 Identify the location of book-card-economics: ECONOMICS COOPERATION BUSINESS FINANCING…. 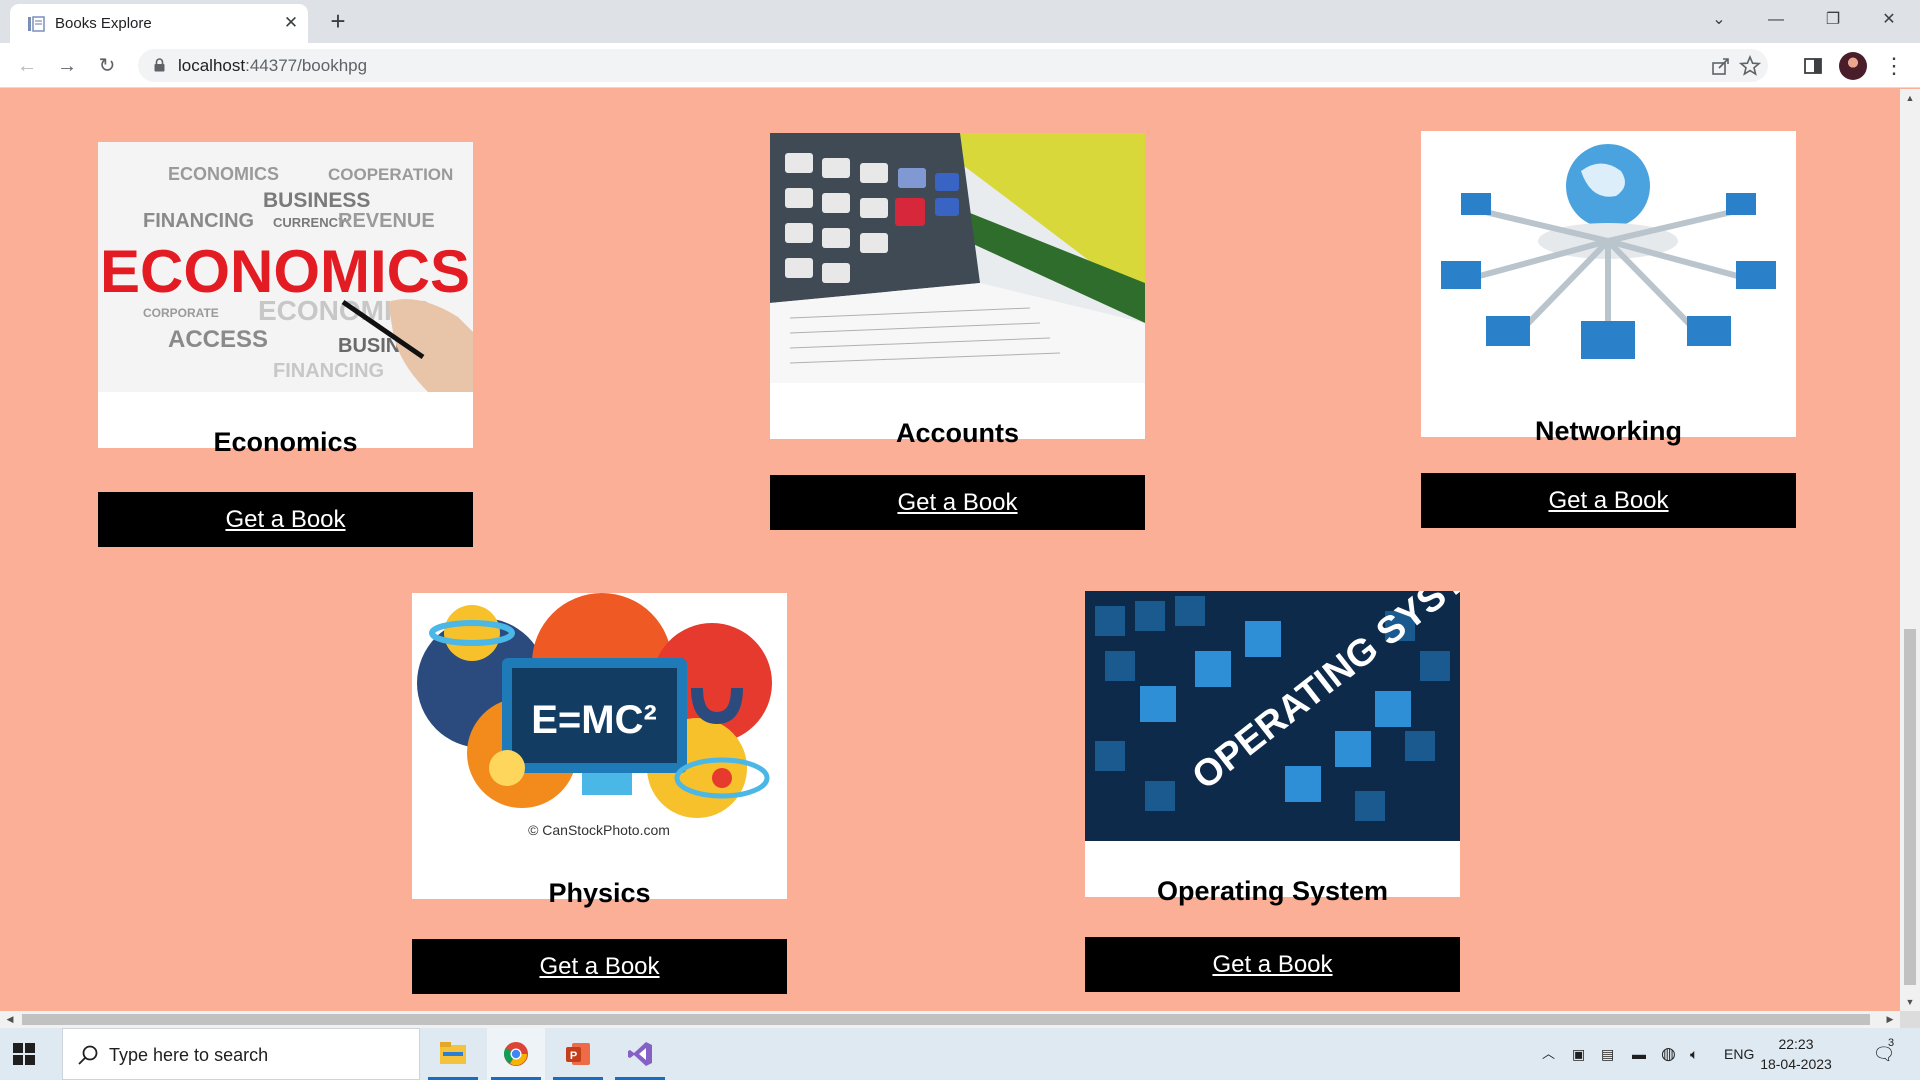
(285, 344).